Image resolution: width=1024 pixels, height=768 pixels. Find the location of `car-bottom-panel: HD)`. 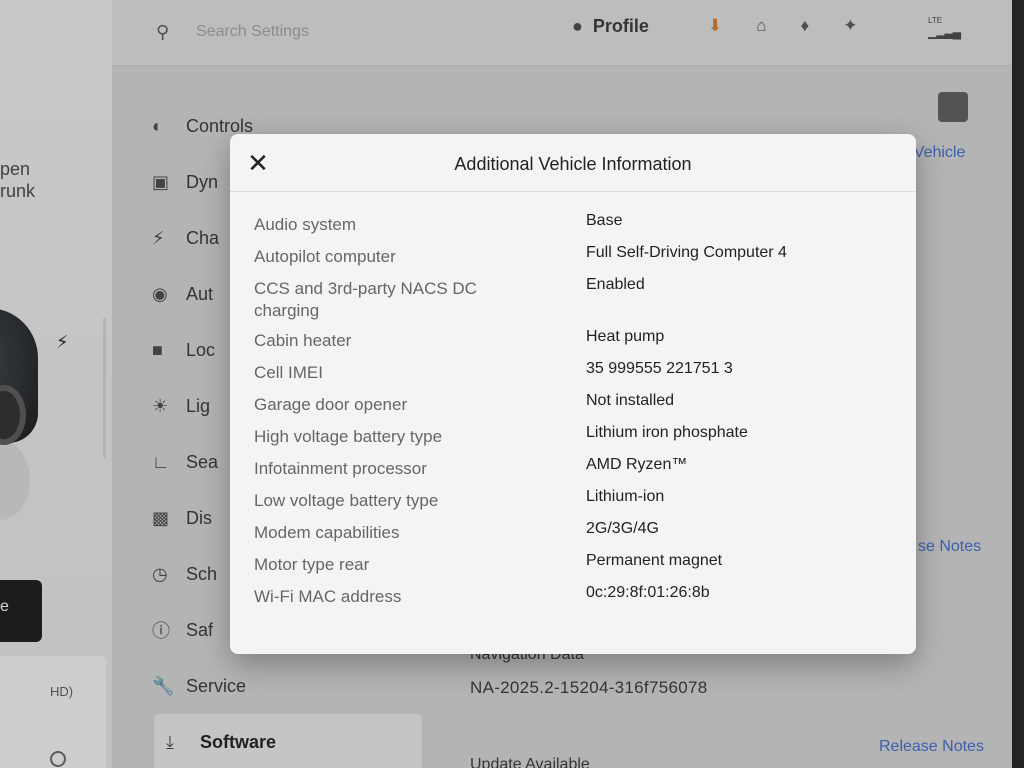

car-bottom-panel: HD) is located at coordinates (53, 712).